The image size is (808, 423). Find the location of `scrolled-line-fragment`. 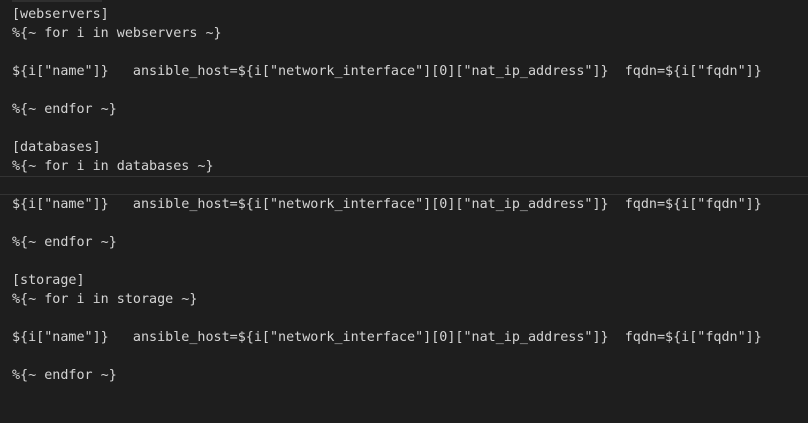

scrolled-line-fragment is located at coordinates (57, 1).